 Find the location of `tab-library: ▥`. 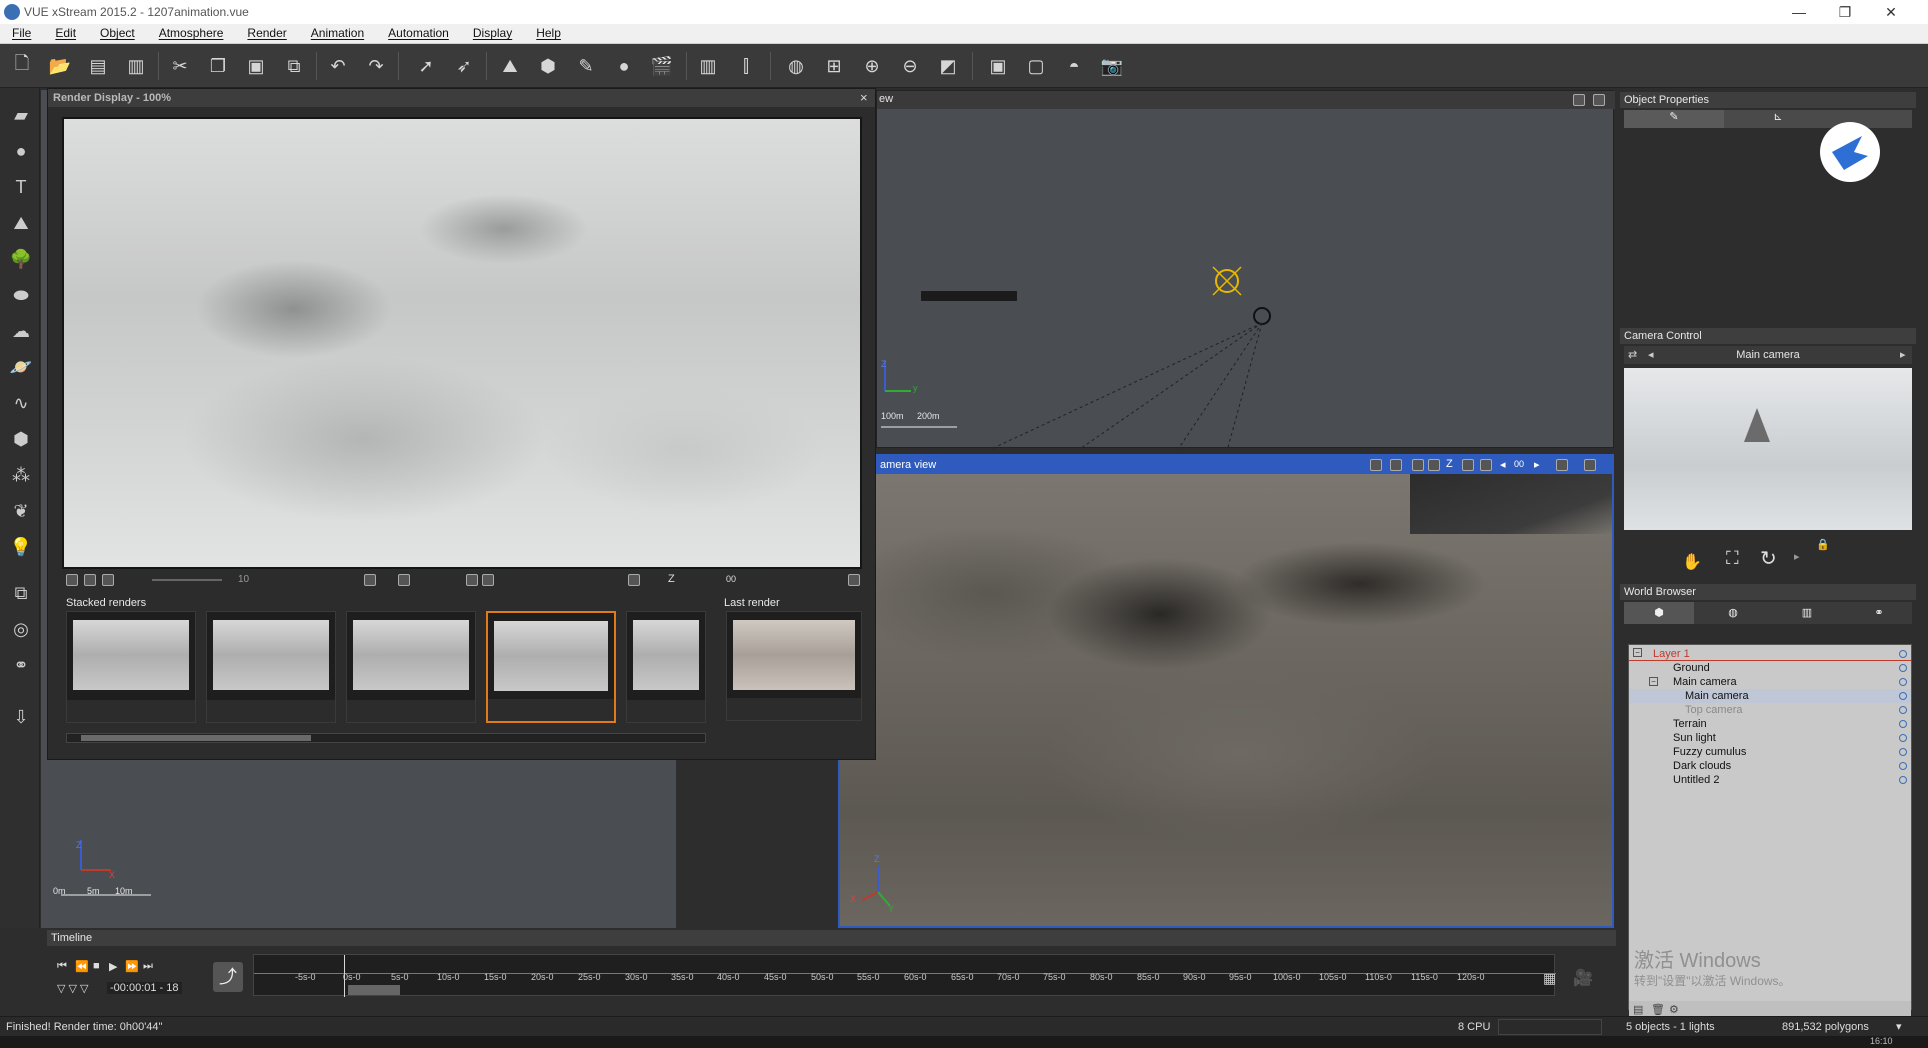

tab-library: ▥ is located at coordinates (1807, 613).